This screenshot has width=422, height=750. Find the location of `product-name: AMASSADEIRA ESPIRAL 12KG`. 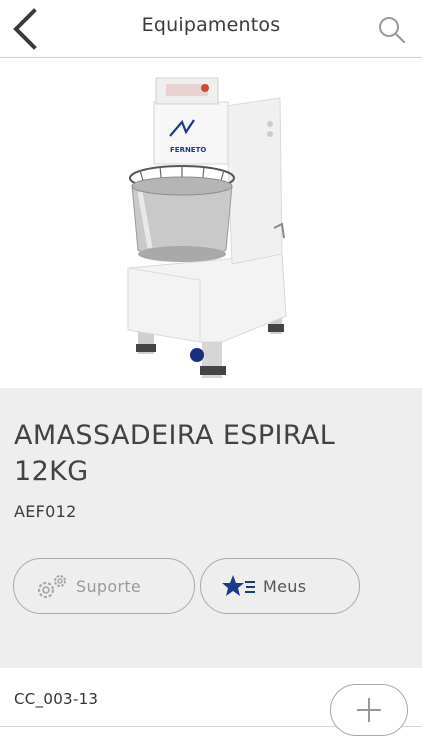

product-name: AMASSADEIRA ESPIRAL 12KG is located at coordinates (175, 453).